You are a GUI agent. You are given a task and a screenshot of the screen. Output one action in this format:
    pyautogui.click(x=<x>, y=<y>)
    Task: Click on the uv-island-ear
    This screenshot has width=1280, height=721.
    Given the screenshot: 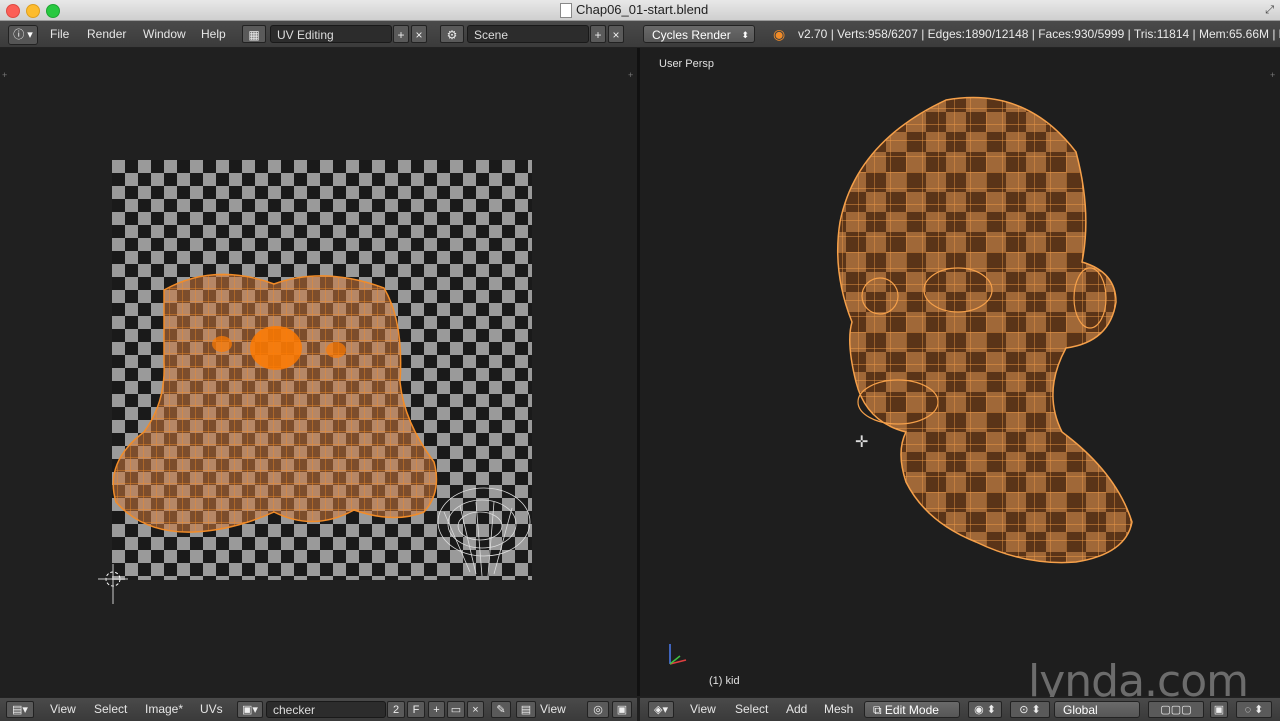 What is the action you would take?
    pyautogui.click(x=484, y=532)
    